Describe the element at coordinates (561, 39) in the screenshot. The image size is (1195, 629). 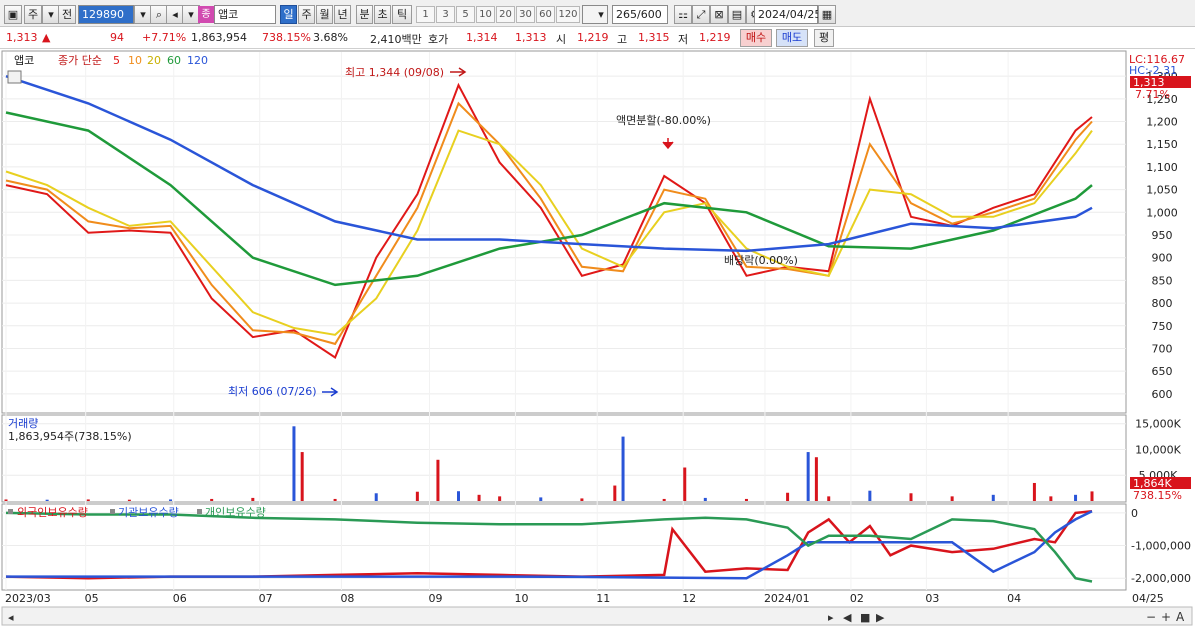
I see `quote-open-label: 시` at that location.